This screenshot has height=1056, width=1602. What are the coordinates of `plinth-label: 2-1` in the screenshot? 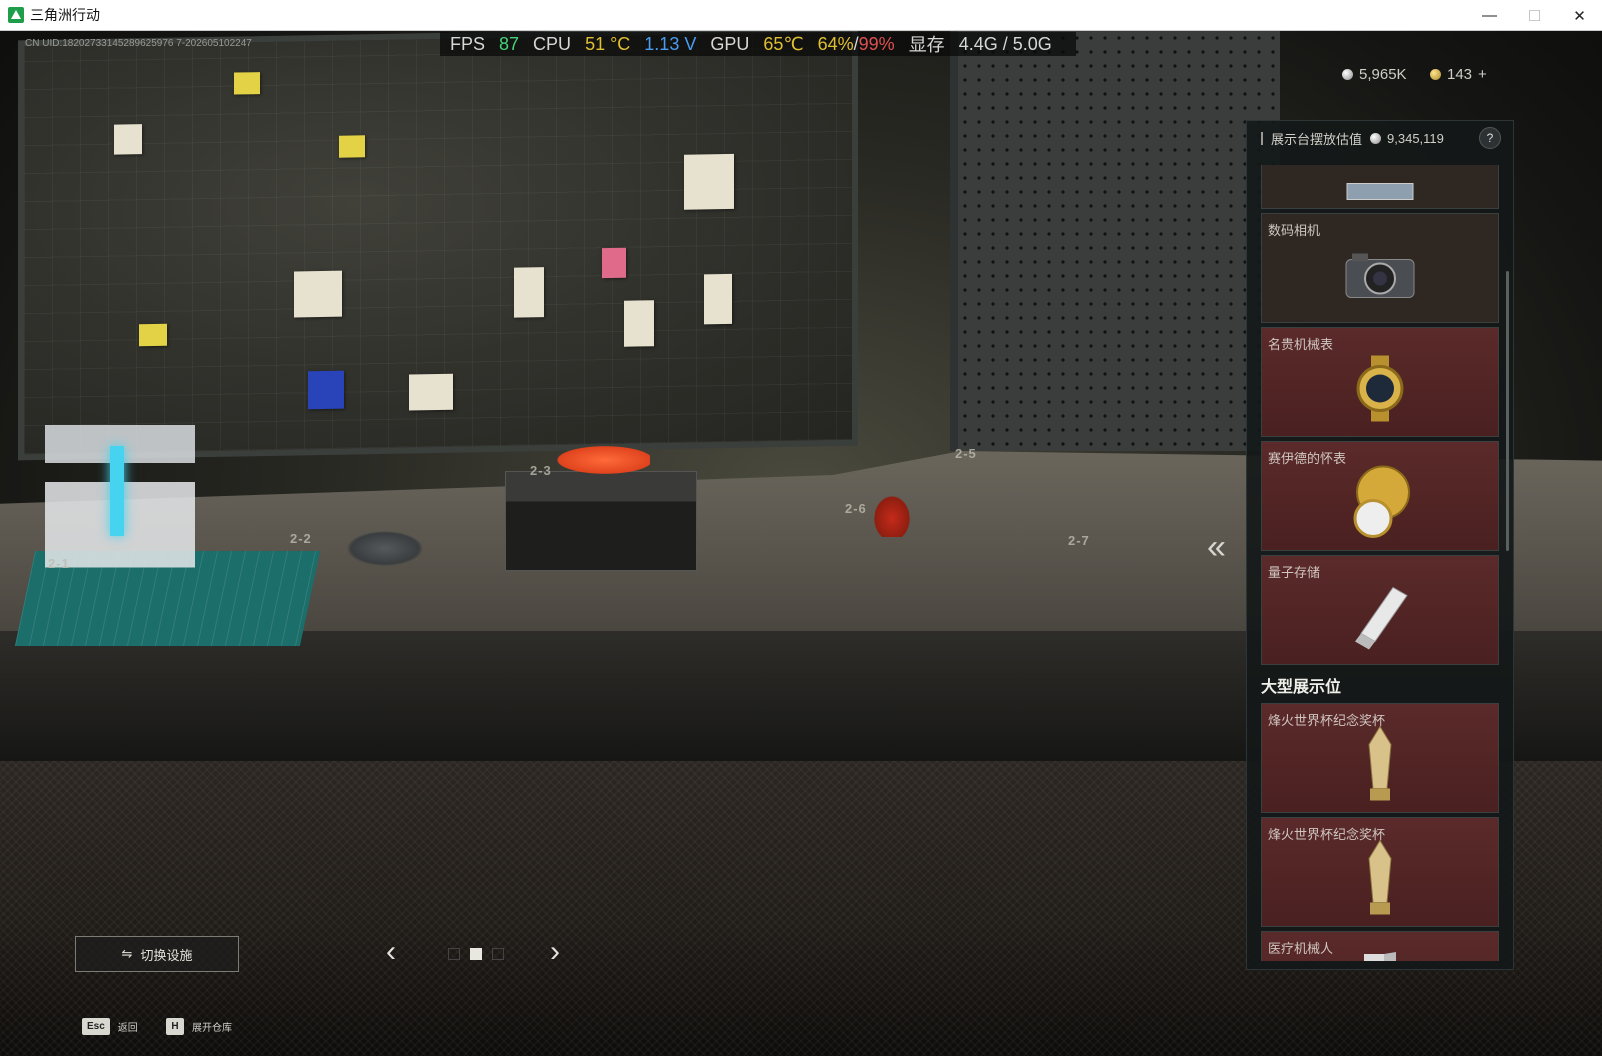 It's located at (59, 563).